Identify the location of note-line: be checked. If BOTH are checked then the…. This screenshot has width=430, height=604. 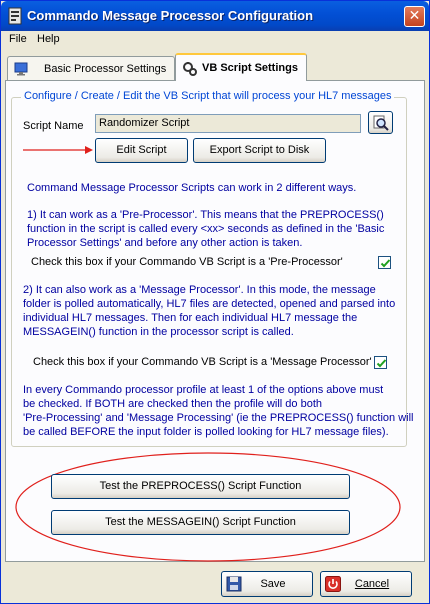
(172, 404).